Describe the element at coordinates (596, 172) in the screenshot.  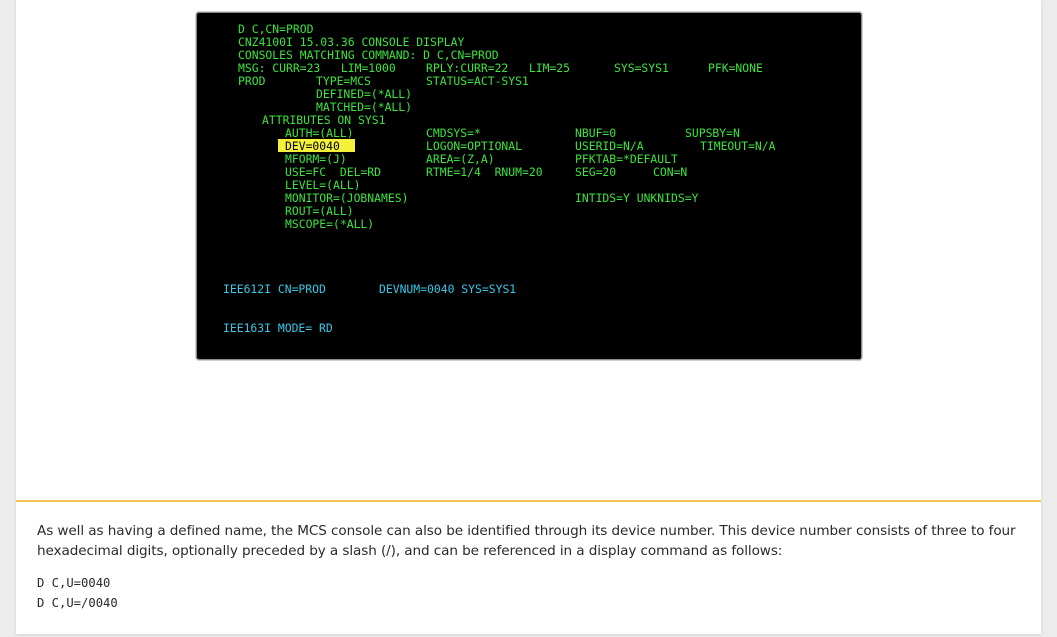
I see `attr-seg: SEG=20` at that location.